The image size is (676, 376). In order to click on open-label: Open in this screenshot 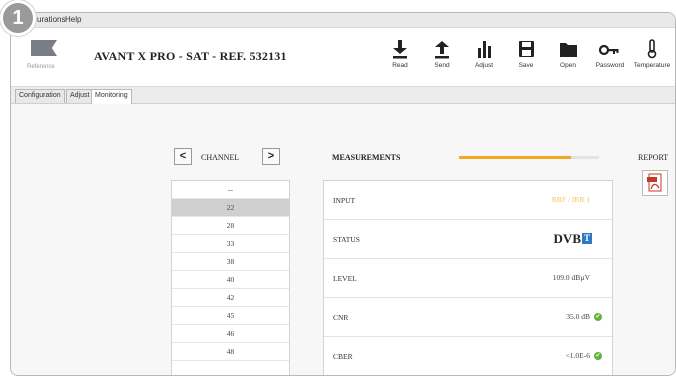, I will do `click(568, 65)`.